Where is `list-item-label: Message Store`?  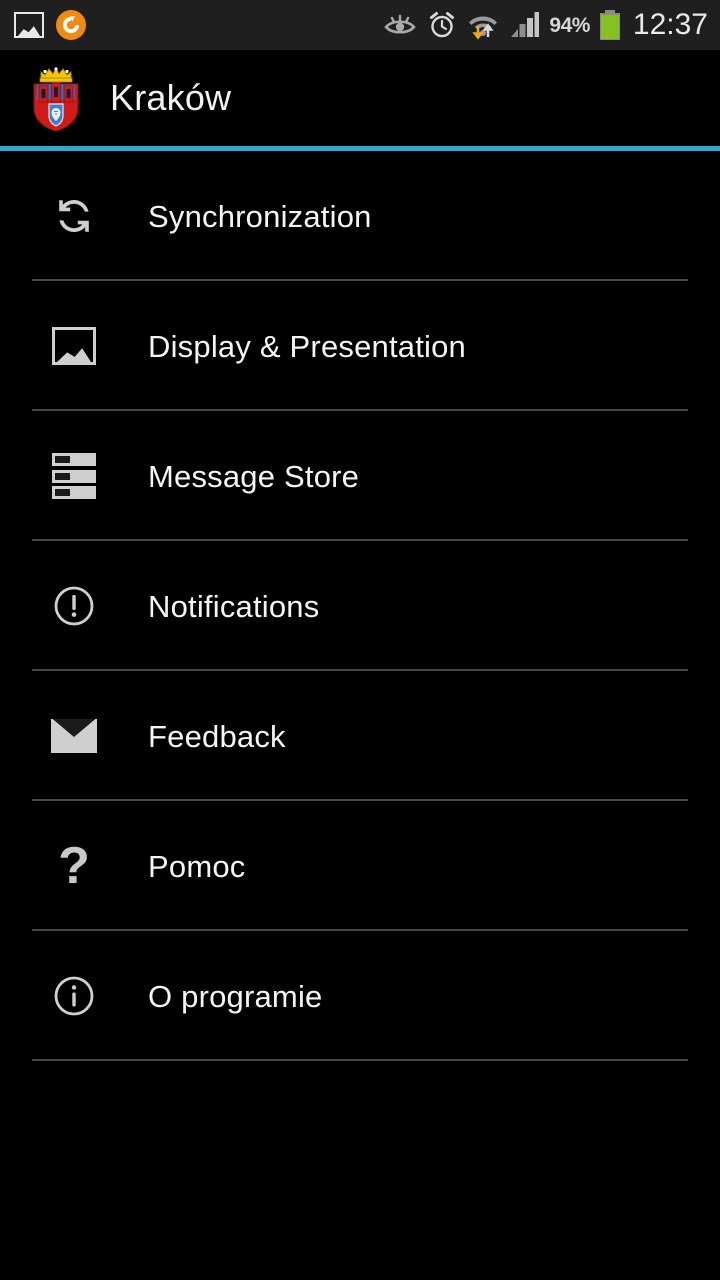 list-item-label: Message Store is located at coordinates (254, 476).